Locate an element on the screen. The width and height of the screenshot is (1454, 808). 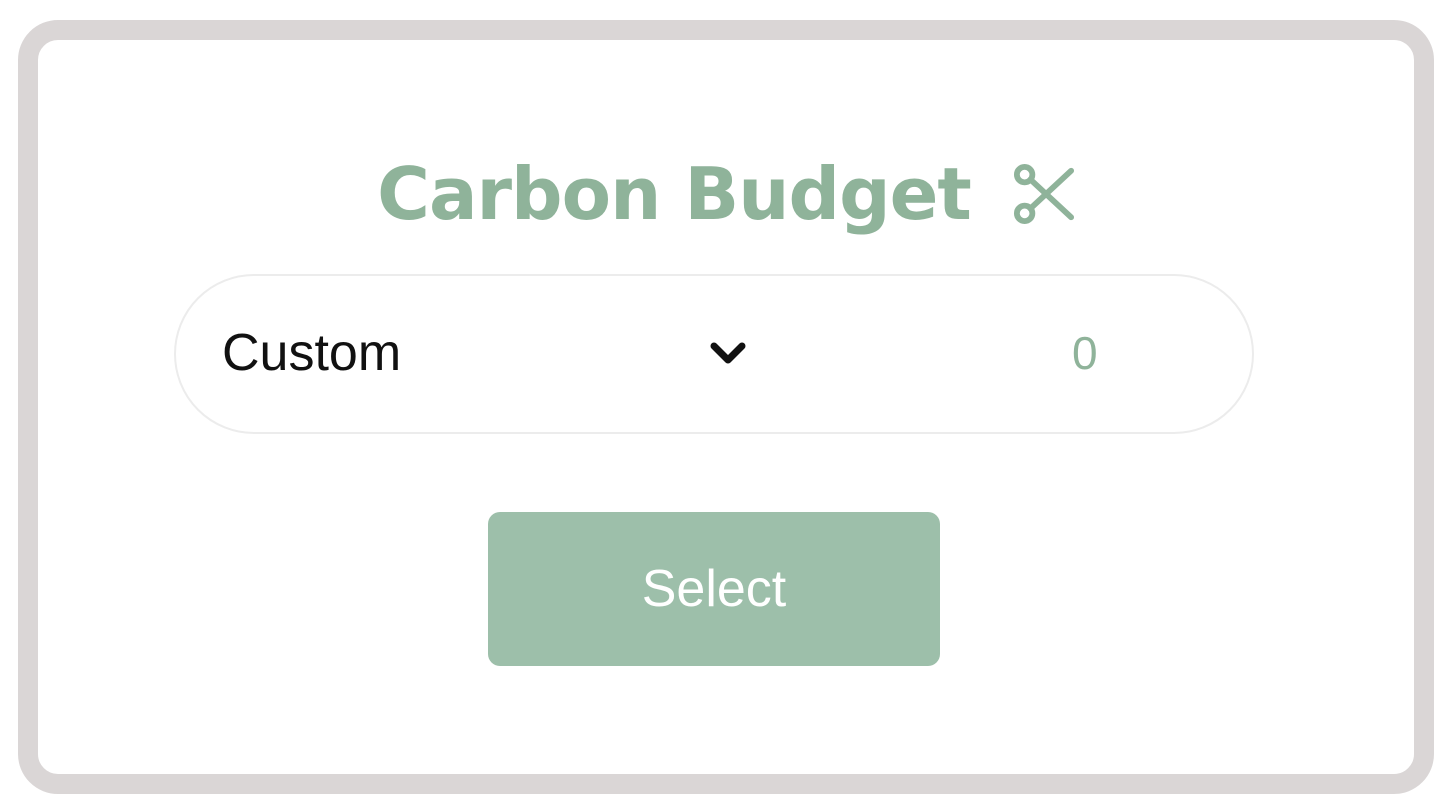
budget-type-select: Custom is located at coordinates (311, 353).